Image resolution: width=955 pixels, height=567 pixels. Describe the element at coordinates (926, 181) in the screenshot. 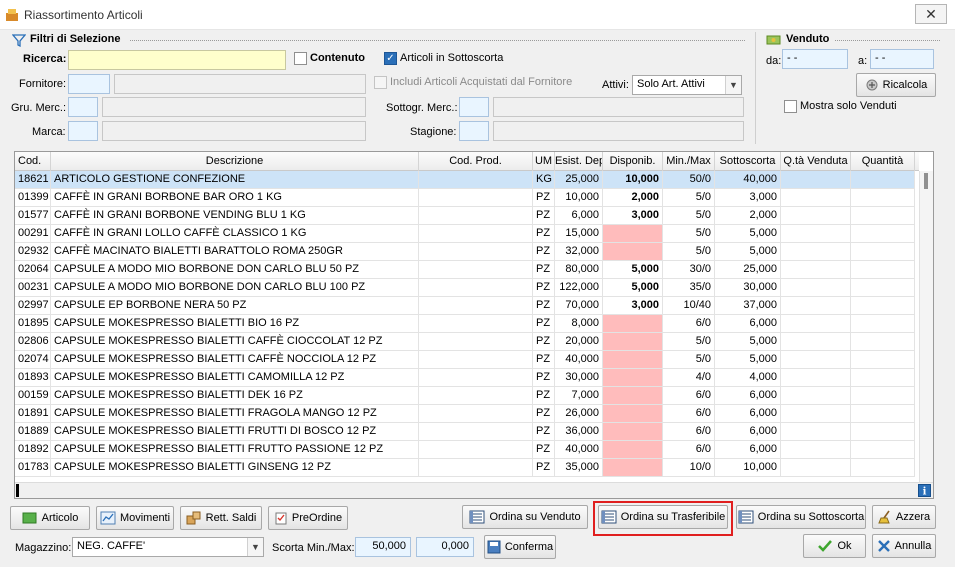

I see `scroll-thumb` at that location.